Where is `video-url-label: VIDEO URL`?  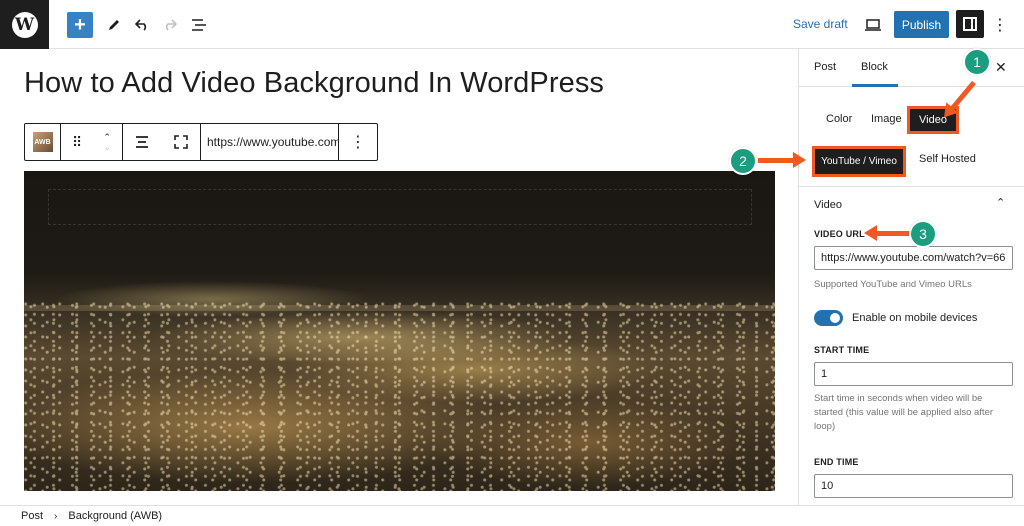
video-url-label: VIDEO URL is located at coordinates (839, 234).